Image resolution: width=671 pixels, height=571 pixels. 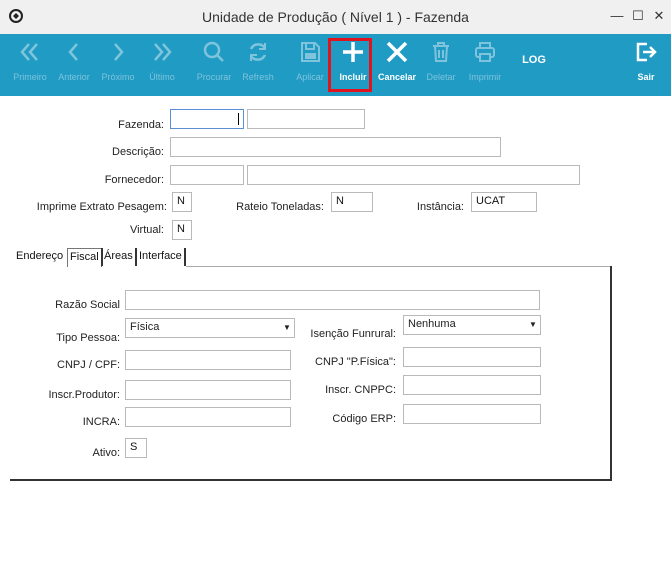 I want to click on tipo-pessoa-label: Tipo Pessoa:, so click(x=88, y=338).